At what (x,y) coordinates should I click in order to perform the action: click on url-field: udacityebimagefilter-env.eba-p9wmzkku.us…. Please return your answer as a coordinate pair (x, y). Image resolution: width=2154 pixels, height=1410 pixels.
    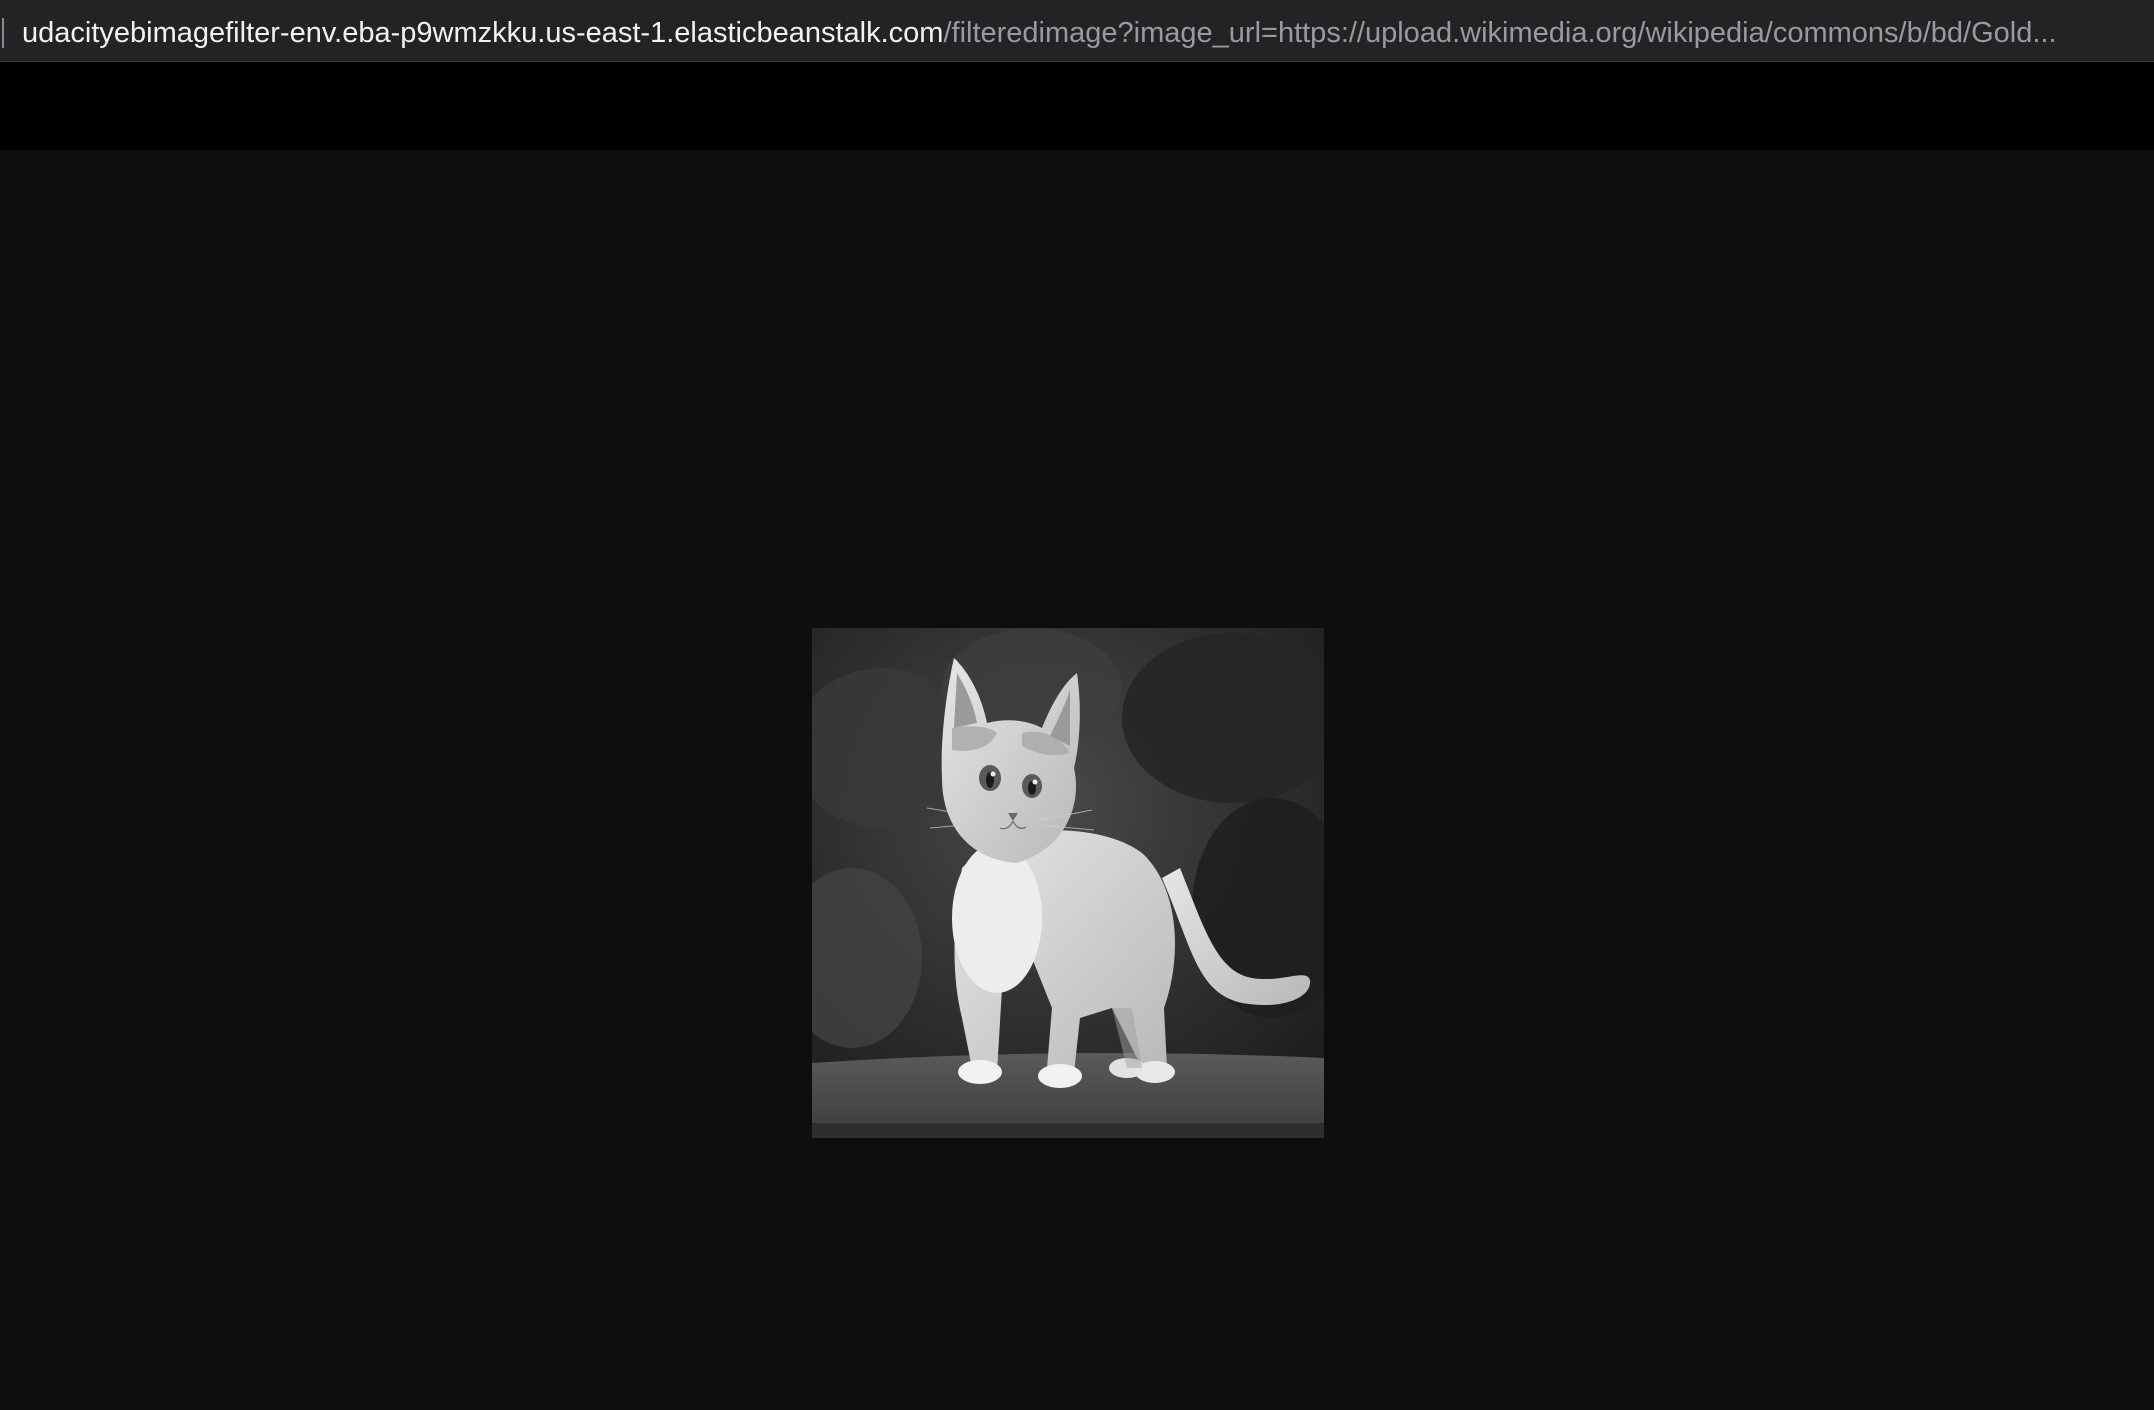
    Looking at the image, I should click on (1082, 33).